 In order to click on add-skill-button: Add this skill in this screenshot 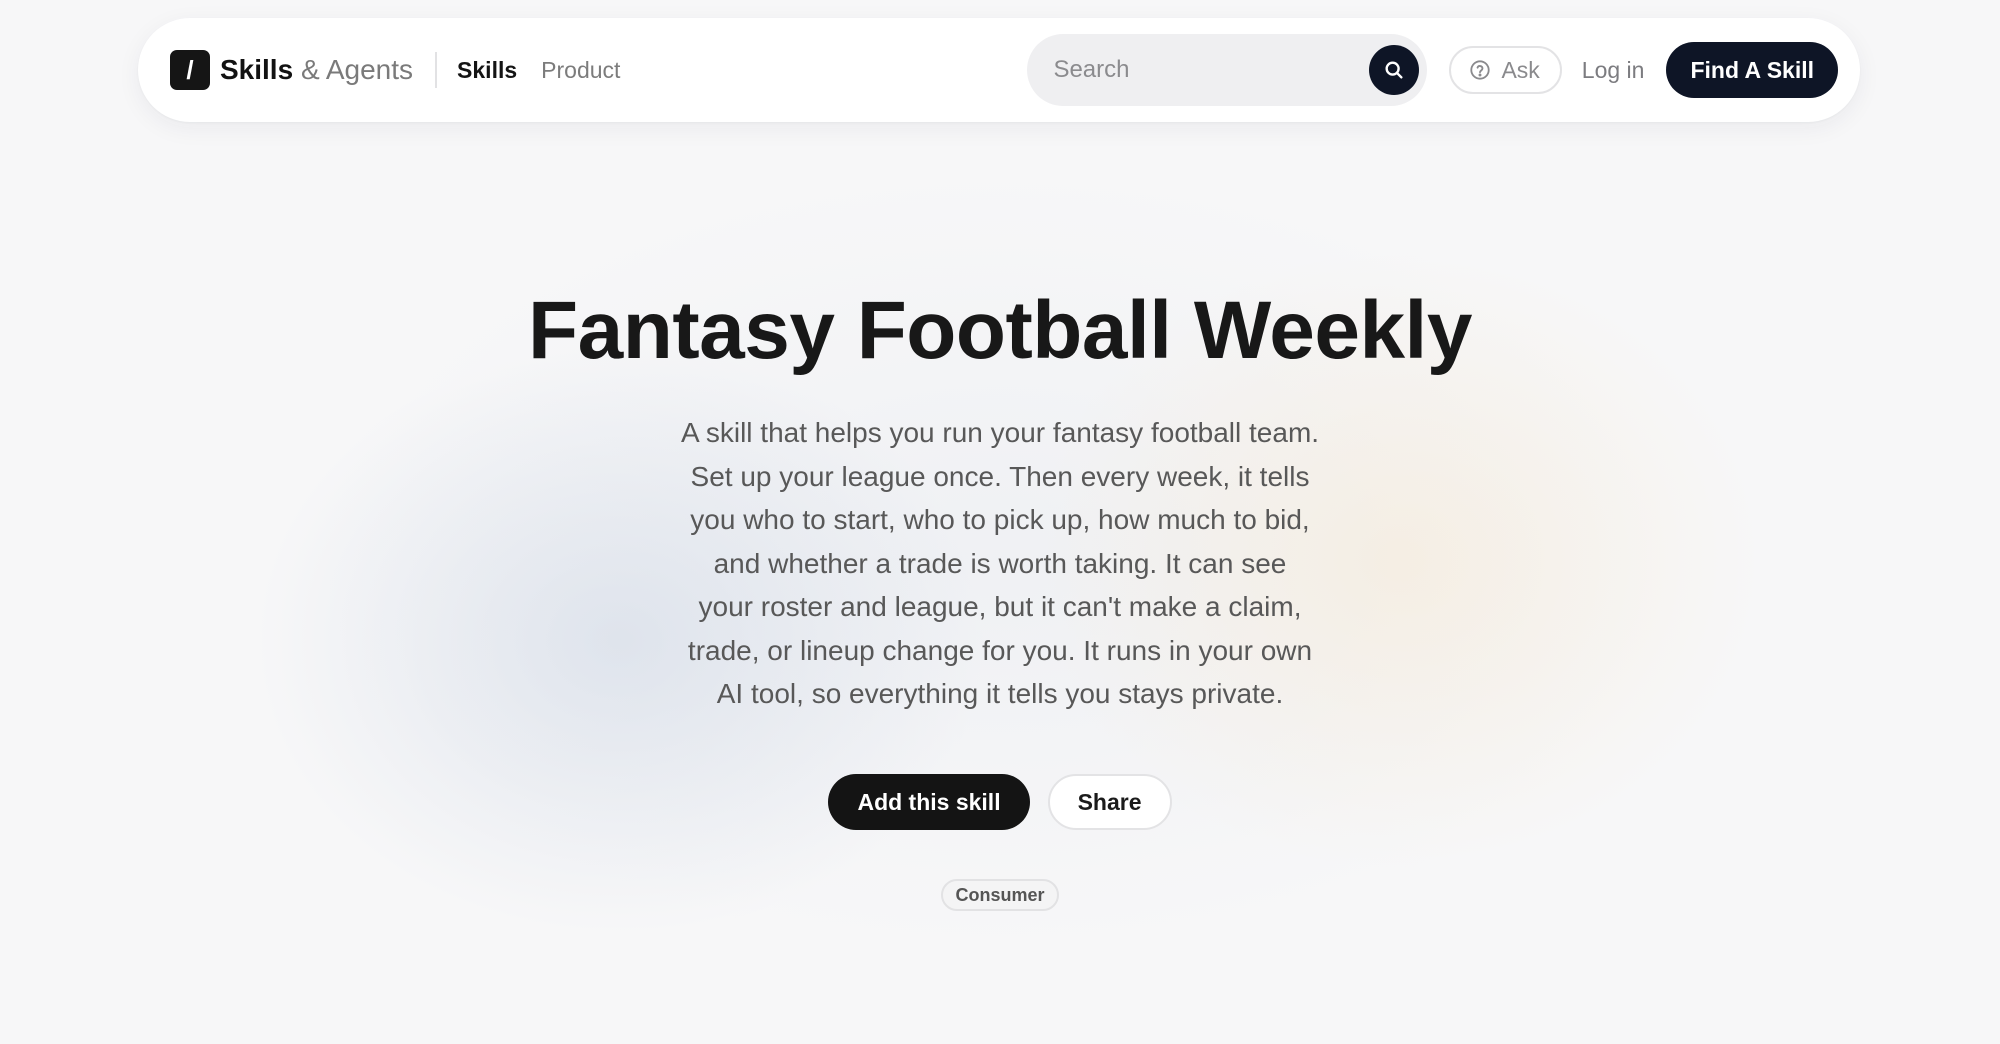, I will do `click(929, 802)`.